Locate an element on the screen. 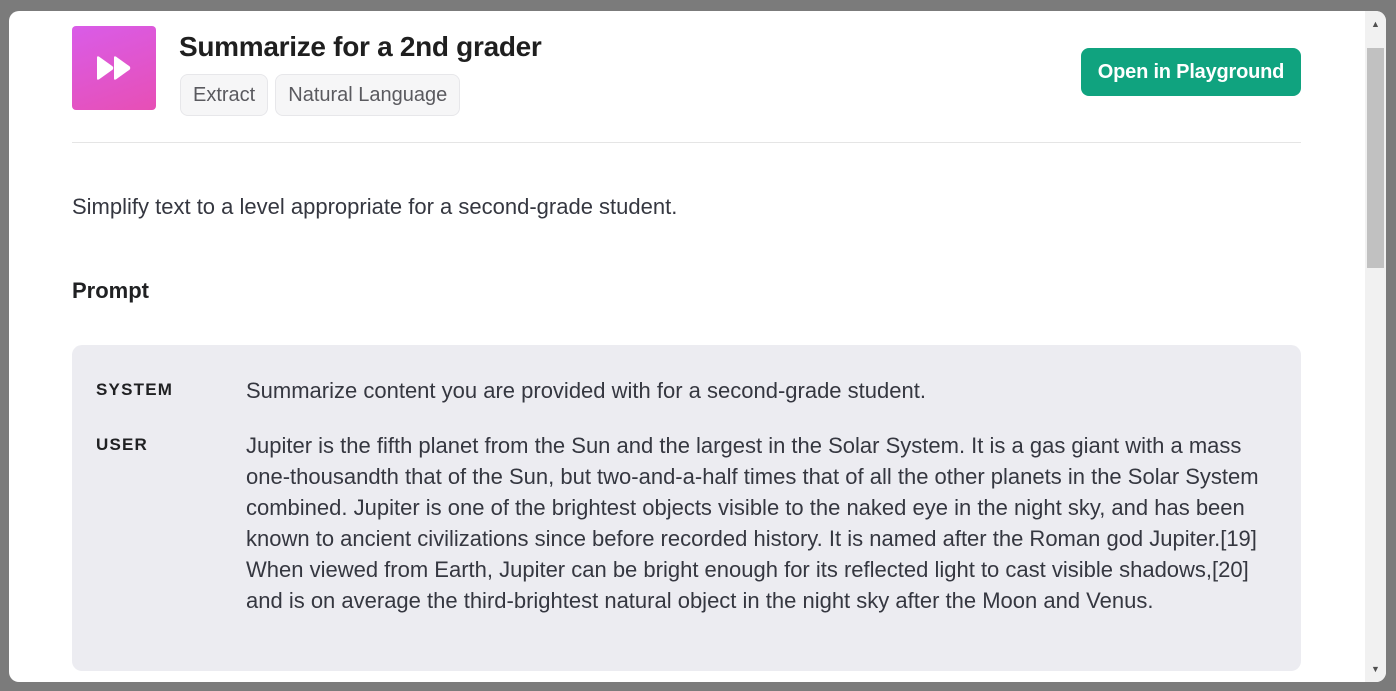  prompt-section-title: Prompt is located at coordinates (110, 290).